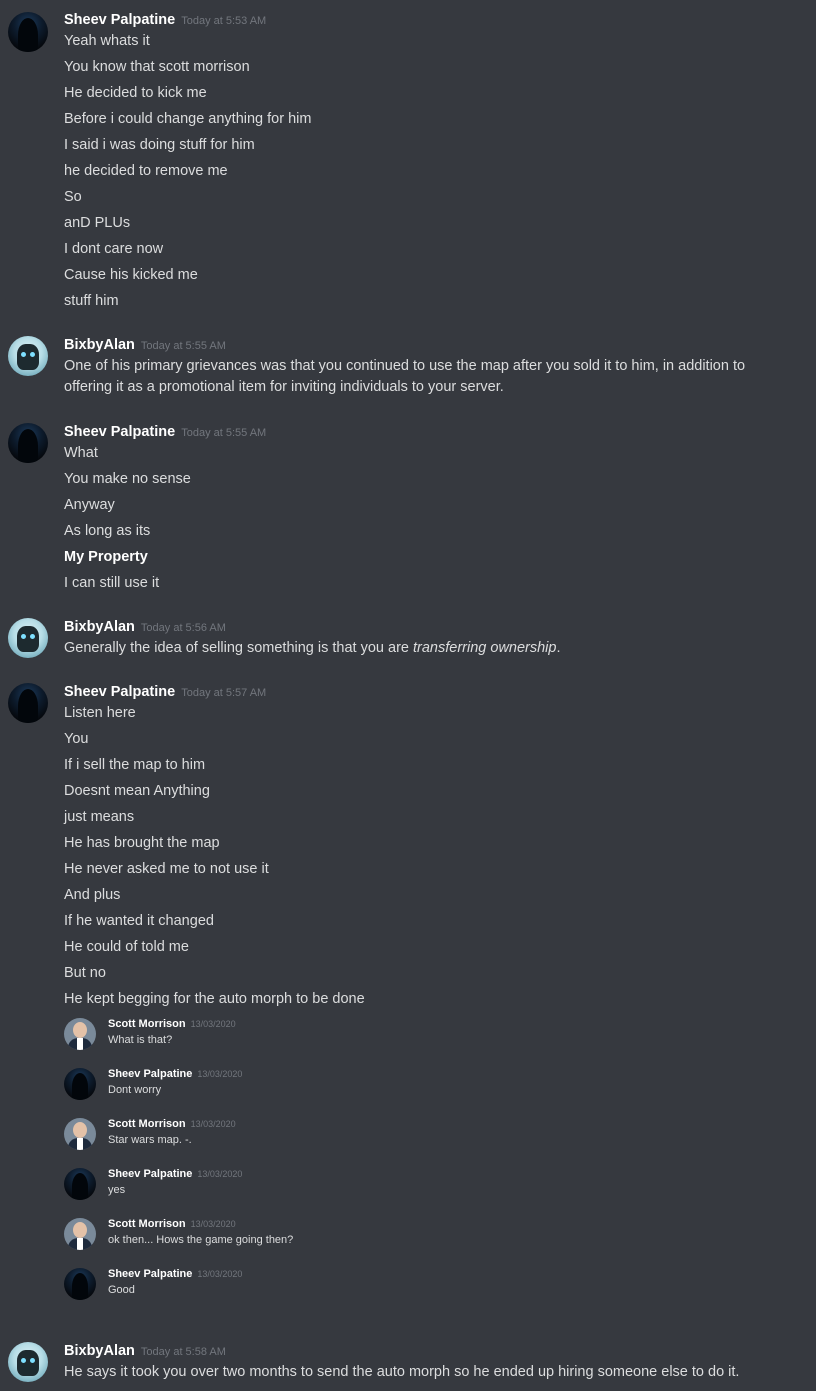  What do you see at coordinates (212, 1188) in the screenshot?
I see `embedded-message: Sheev Palpatine 13/03/2020 yes` at bounding box center [212, 1188].